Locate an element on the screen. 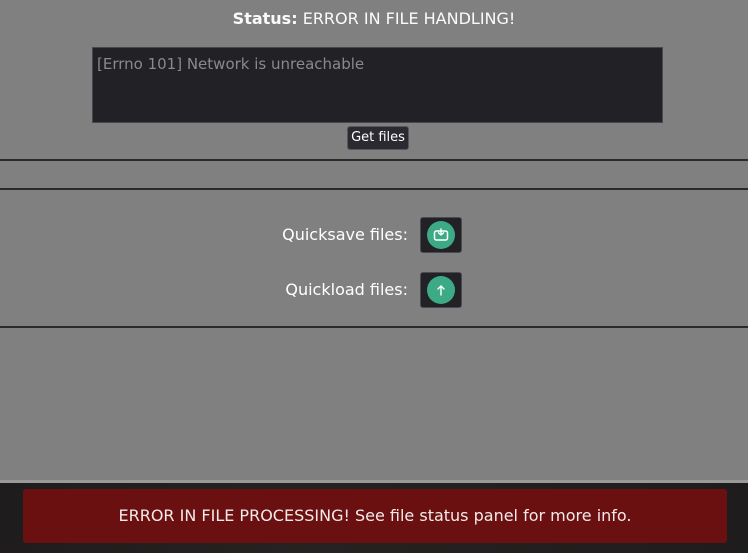 The width and height of the screenshot is (748, 553). quicksave-row: Quicksave files: is located at coordinates (374, 235).